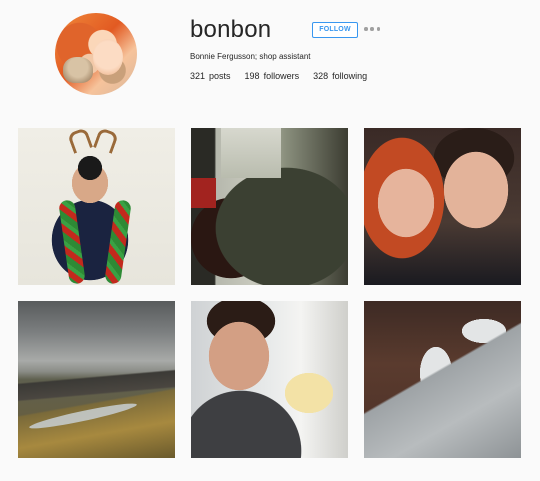 This screenshot has width=540, height=481. What do you see at coordinates (321, 76) in the screenshot?
I see `stat-count: 328` at bounding box center [321, 76].